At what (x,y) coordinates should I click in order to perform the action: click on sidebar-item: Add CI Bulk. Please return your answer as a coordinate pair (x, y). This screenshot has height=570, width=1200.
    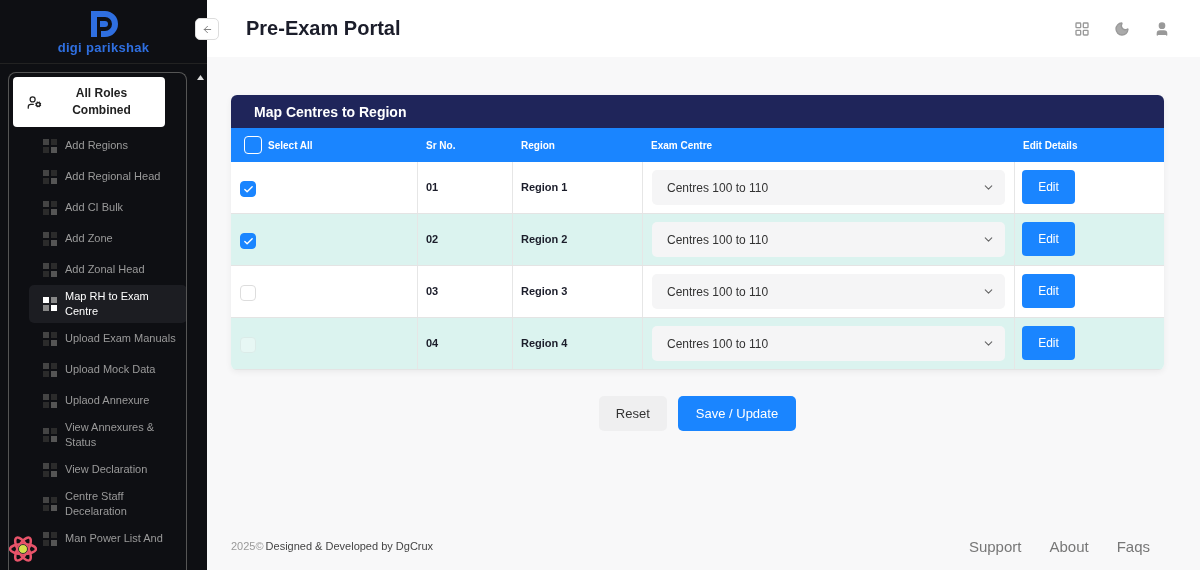
    Looking at the image, I should click on (107, 207).